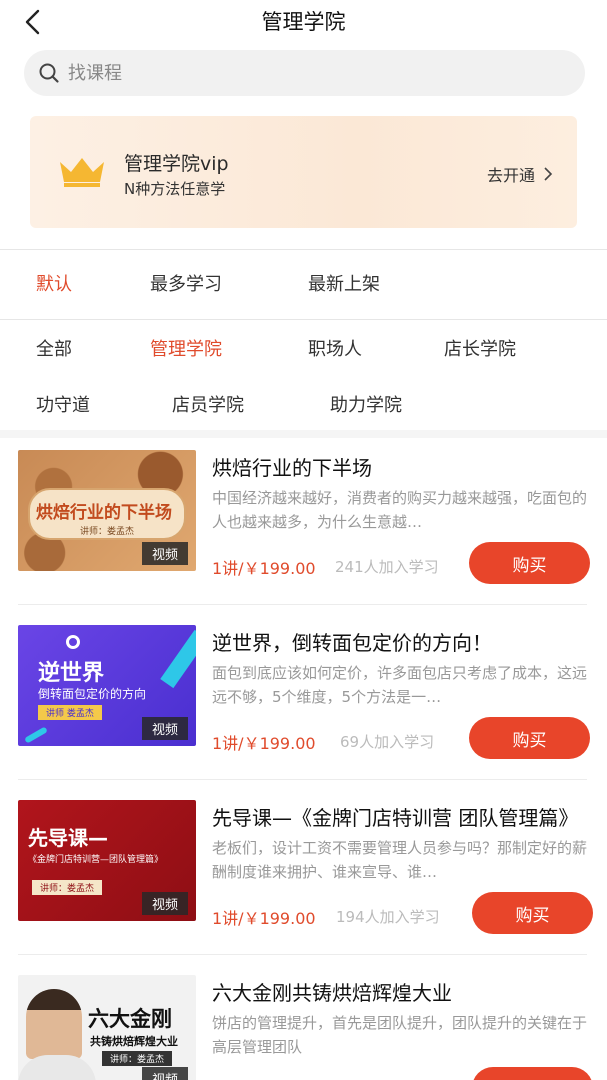  I want to click on page-title: 管理学院, so click(303, 22).